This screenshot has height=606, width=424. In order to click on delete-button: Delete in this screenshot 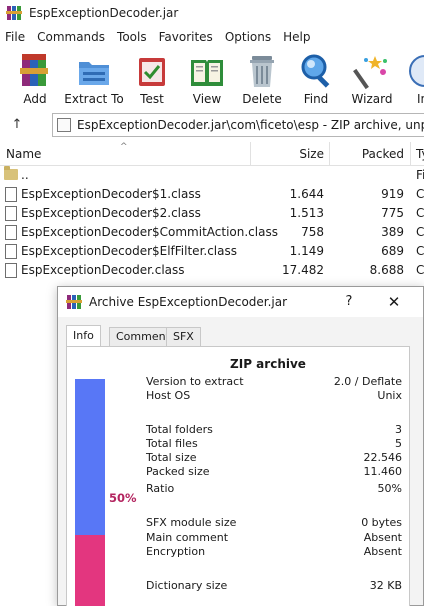, I will do `click(262, 79)`.